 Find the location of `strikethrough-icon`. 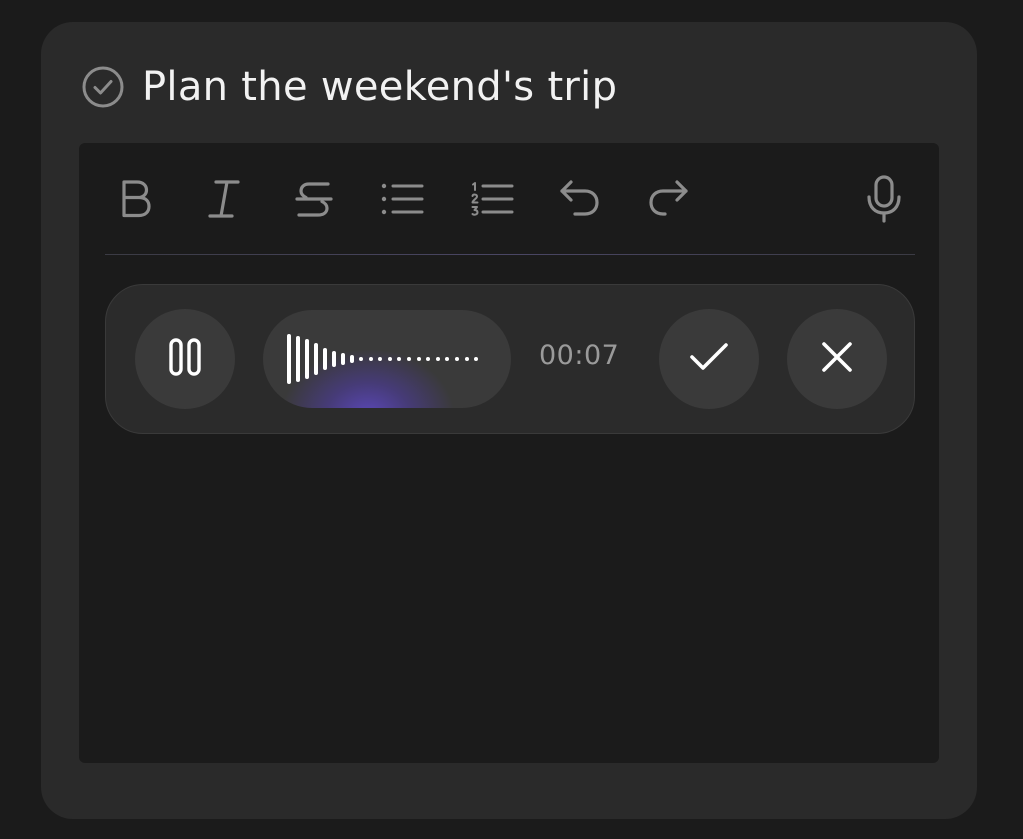

strikethrough-icon is located at coordinates (314, 201).